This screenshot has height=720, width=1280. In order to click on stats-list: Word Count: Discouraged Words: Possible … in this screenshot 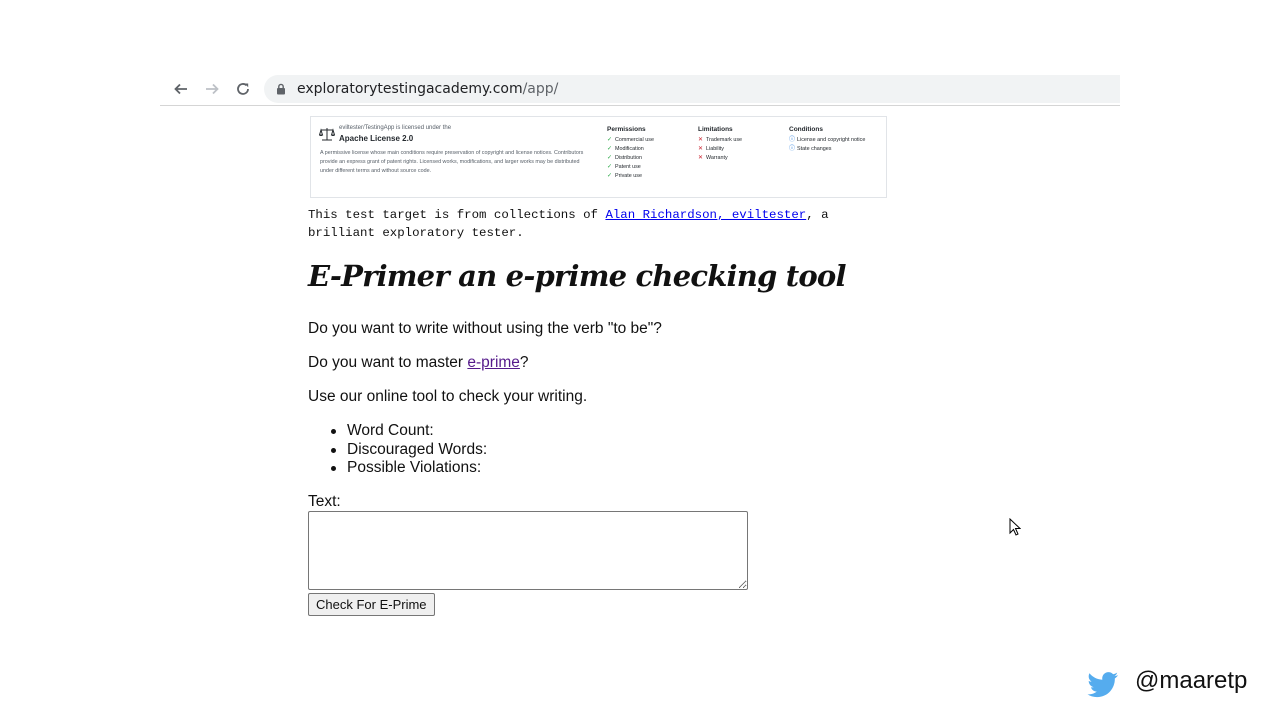, I will do `click(407, 450)`.